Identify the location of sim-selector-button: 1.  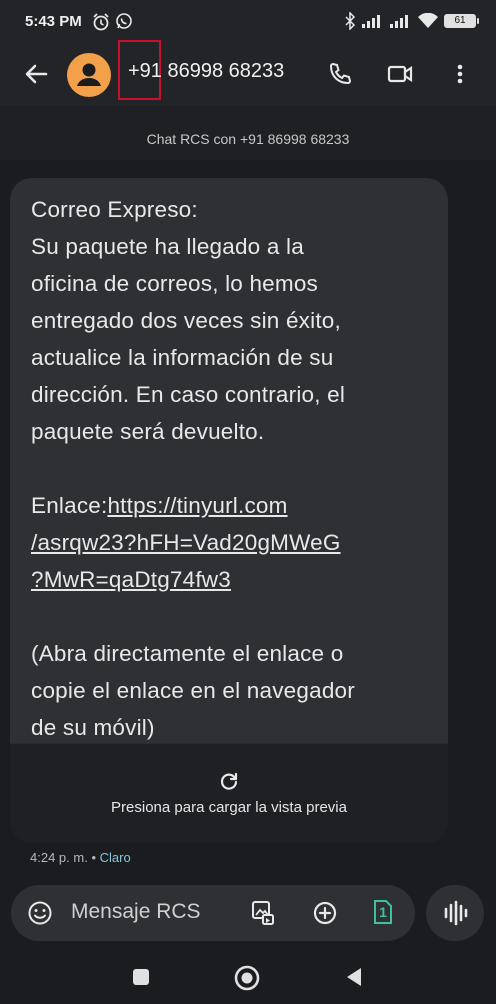
(383, 912).